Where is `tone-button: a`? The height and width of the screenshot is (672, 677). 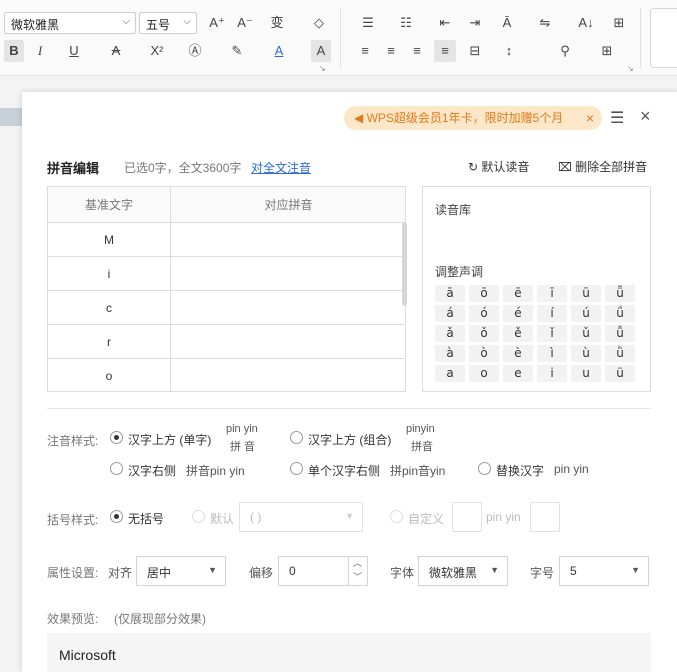
tone-button: a is located at coordinates (450, 373).